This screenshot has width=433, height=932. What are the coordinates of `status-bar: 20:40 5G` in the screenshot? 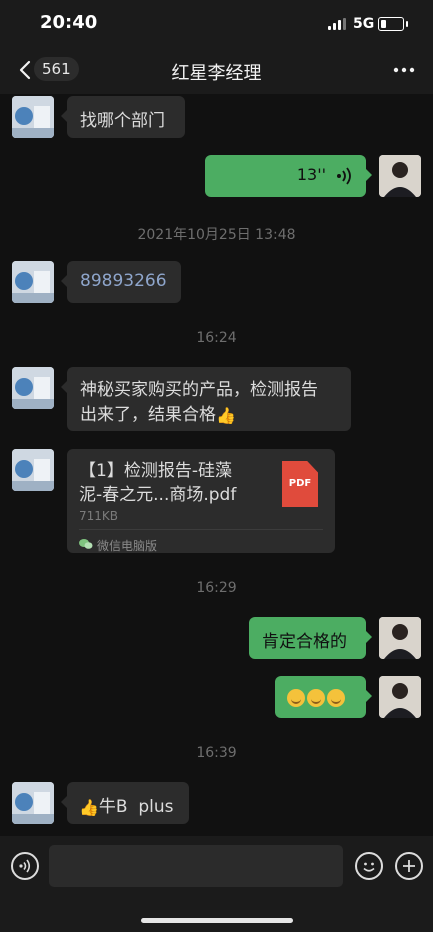 It's located at (216, 23).